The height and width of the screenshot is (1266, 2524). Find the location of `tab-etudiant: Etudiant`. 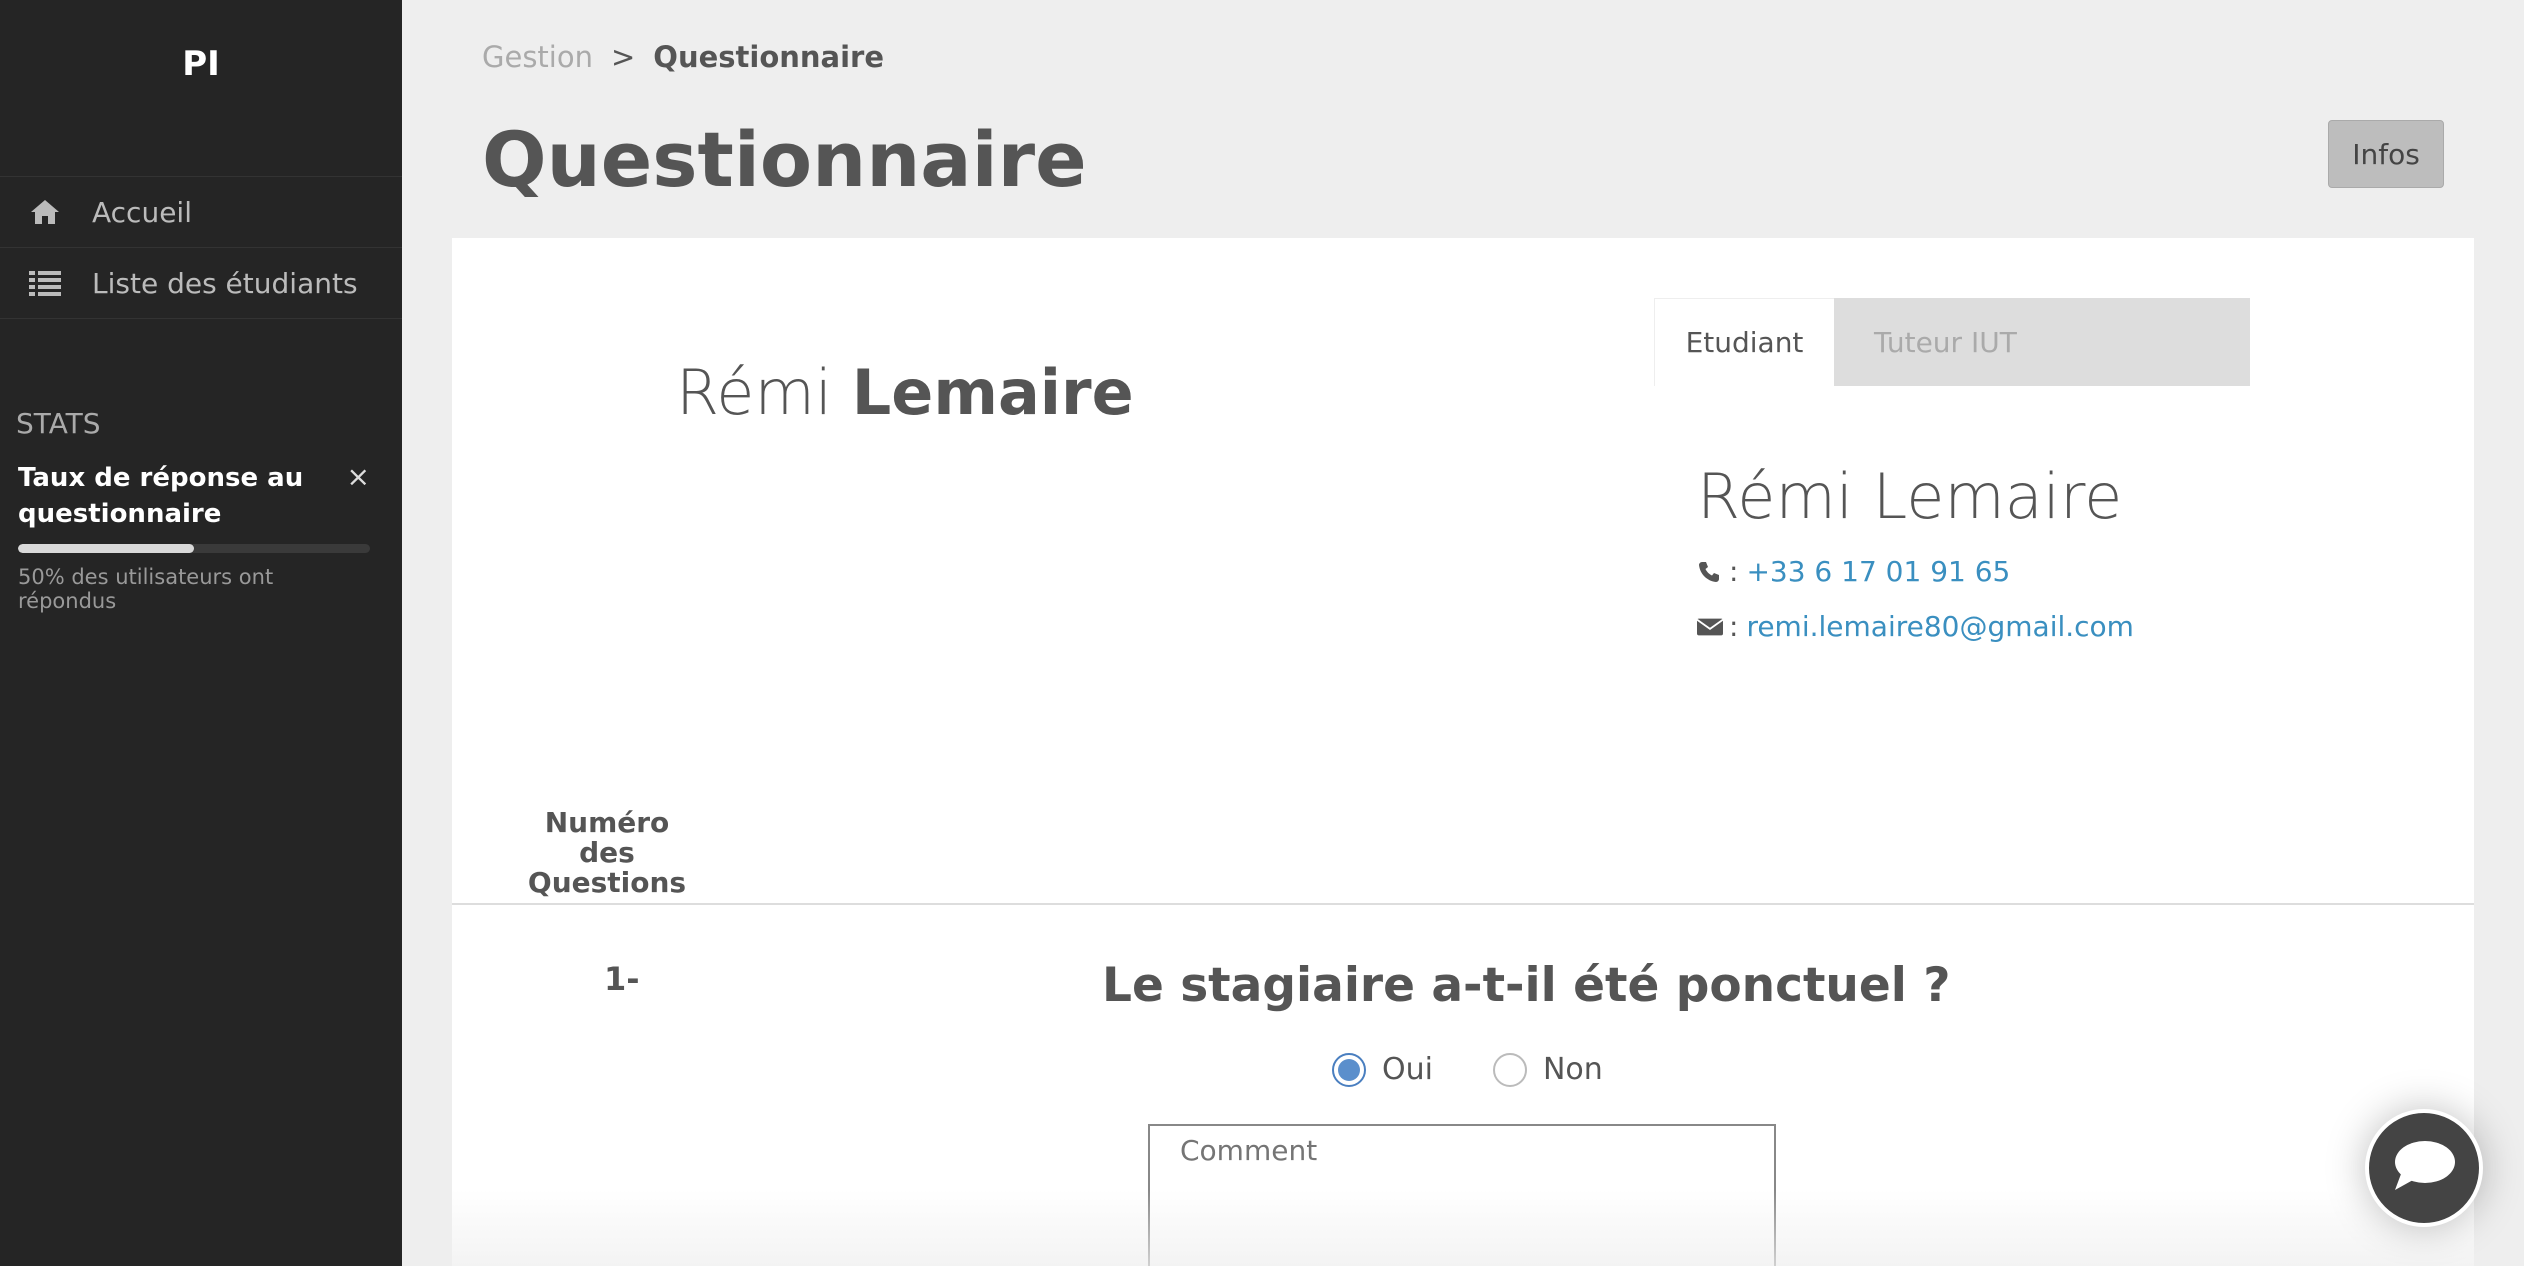

tab-etudiant: Etudiant is located at coordinates (1744, 342).